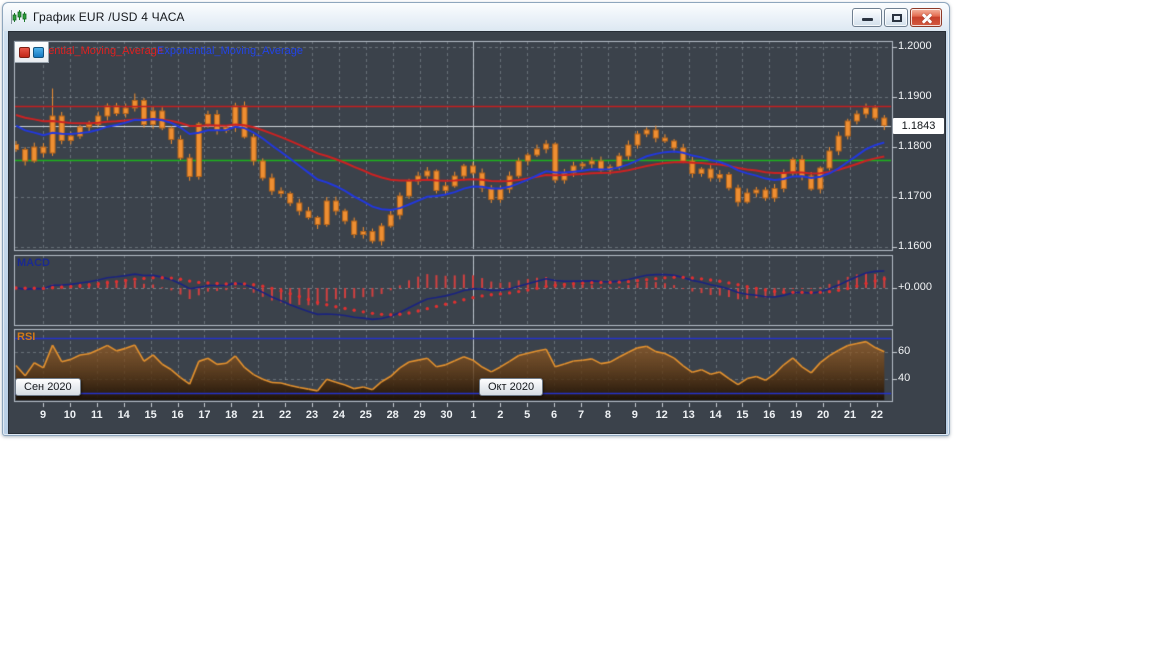 The width and height of the screenshot is (1152, 648). I want to click on title-bar: График EUR /USD 4 ЧАСА, so click(476, 17).